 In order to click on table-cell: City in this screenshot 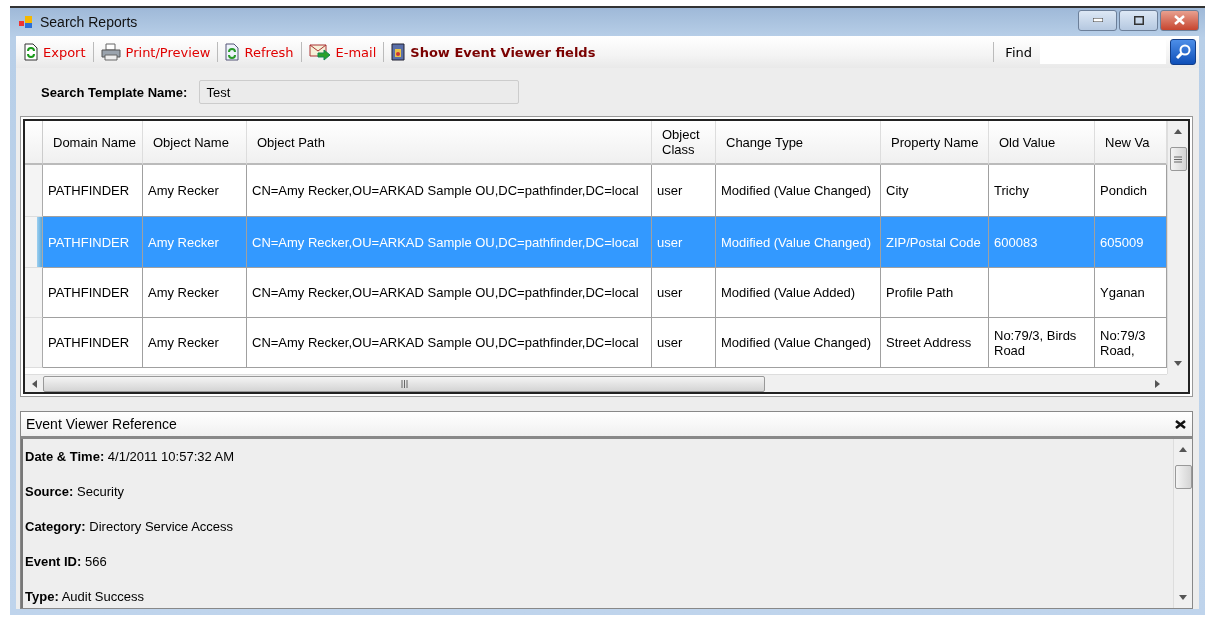, I will do `click(935, 191)`.